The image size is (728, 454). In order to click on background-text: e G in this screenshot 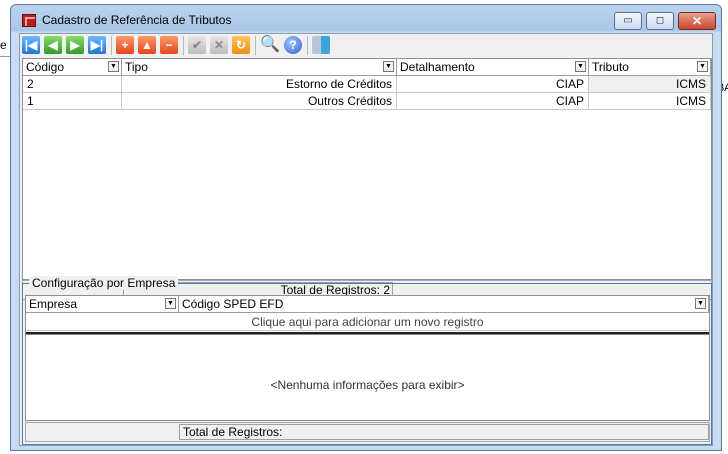, I will do `click(3, 45)`.